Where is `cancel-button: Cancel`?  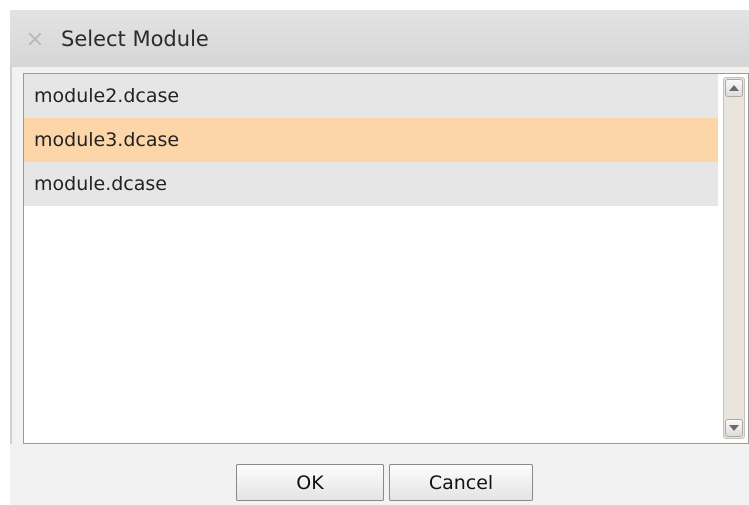
cancel-button: Cancel is located at coordinates (461, 482).